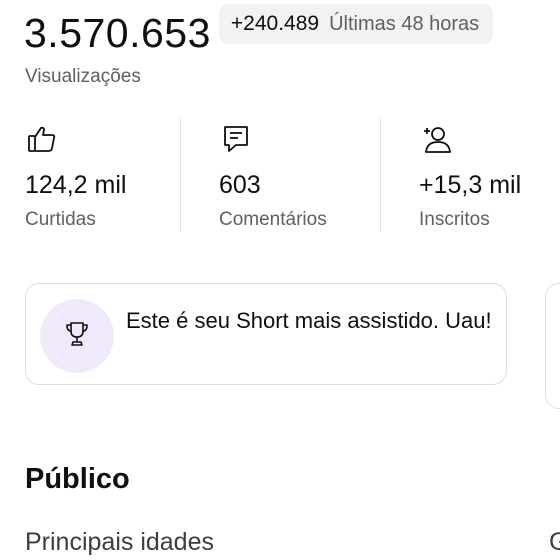  What do you see at coordinates (404, 23) in the screenshot?
I see `views-delta-period: Últimas 48 horas` at bounding box center [404, 23].